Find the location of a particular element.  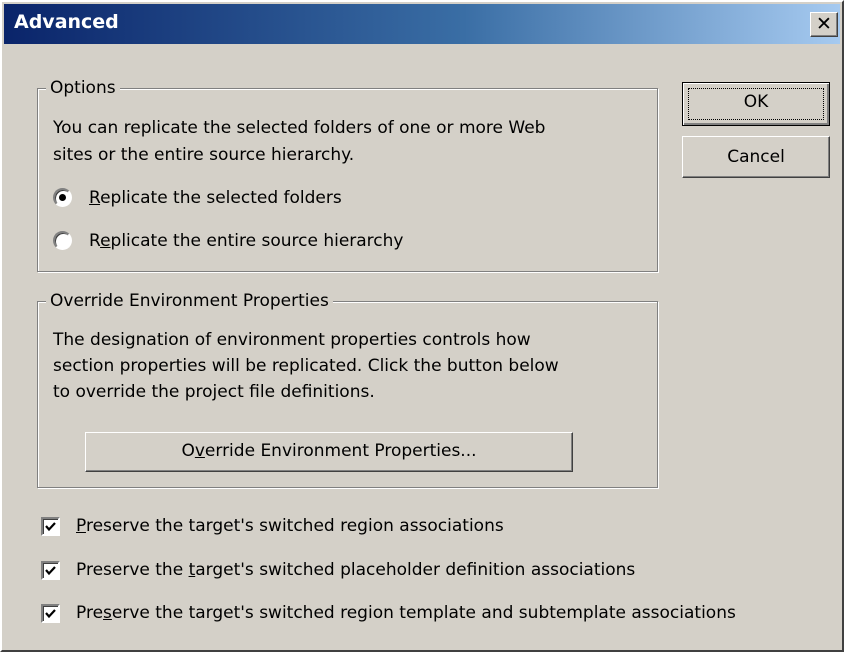

checkbox-preserve-placeholder is located at coordinates (50, 570).